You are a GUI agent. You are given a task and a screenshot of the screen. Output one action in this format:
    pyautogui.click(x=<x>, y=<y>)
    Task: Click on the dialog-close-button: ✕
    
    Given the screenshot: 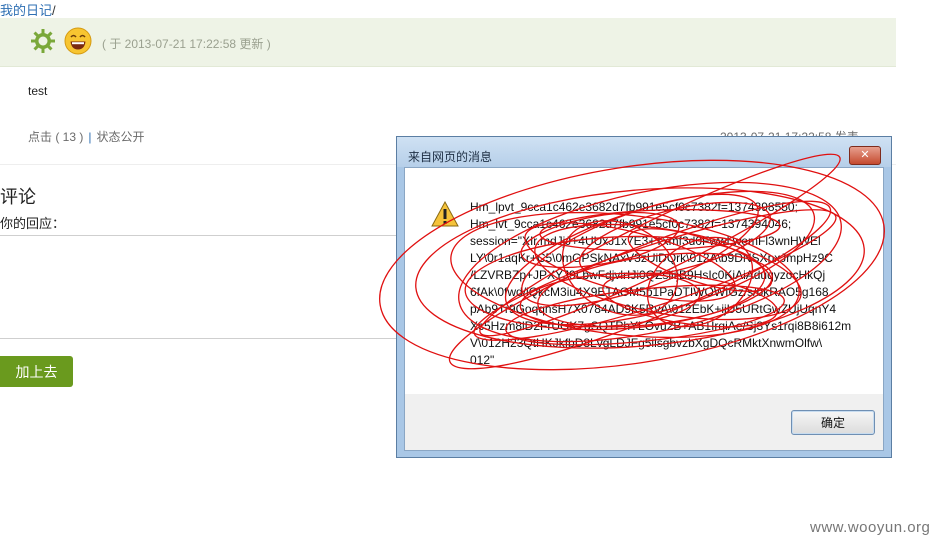 What is the action you would take?
    pyautogui.click(x=865, y=155)
    